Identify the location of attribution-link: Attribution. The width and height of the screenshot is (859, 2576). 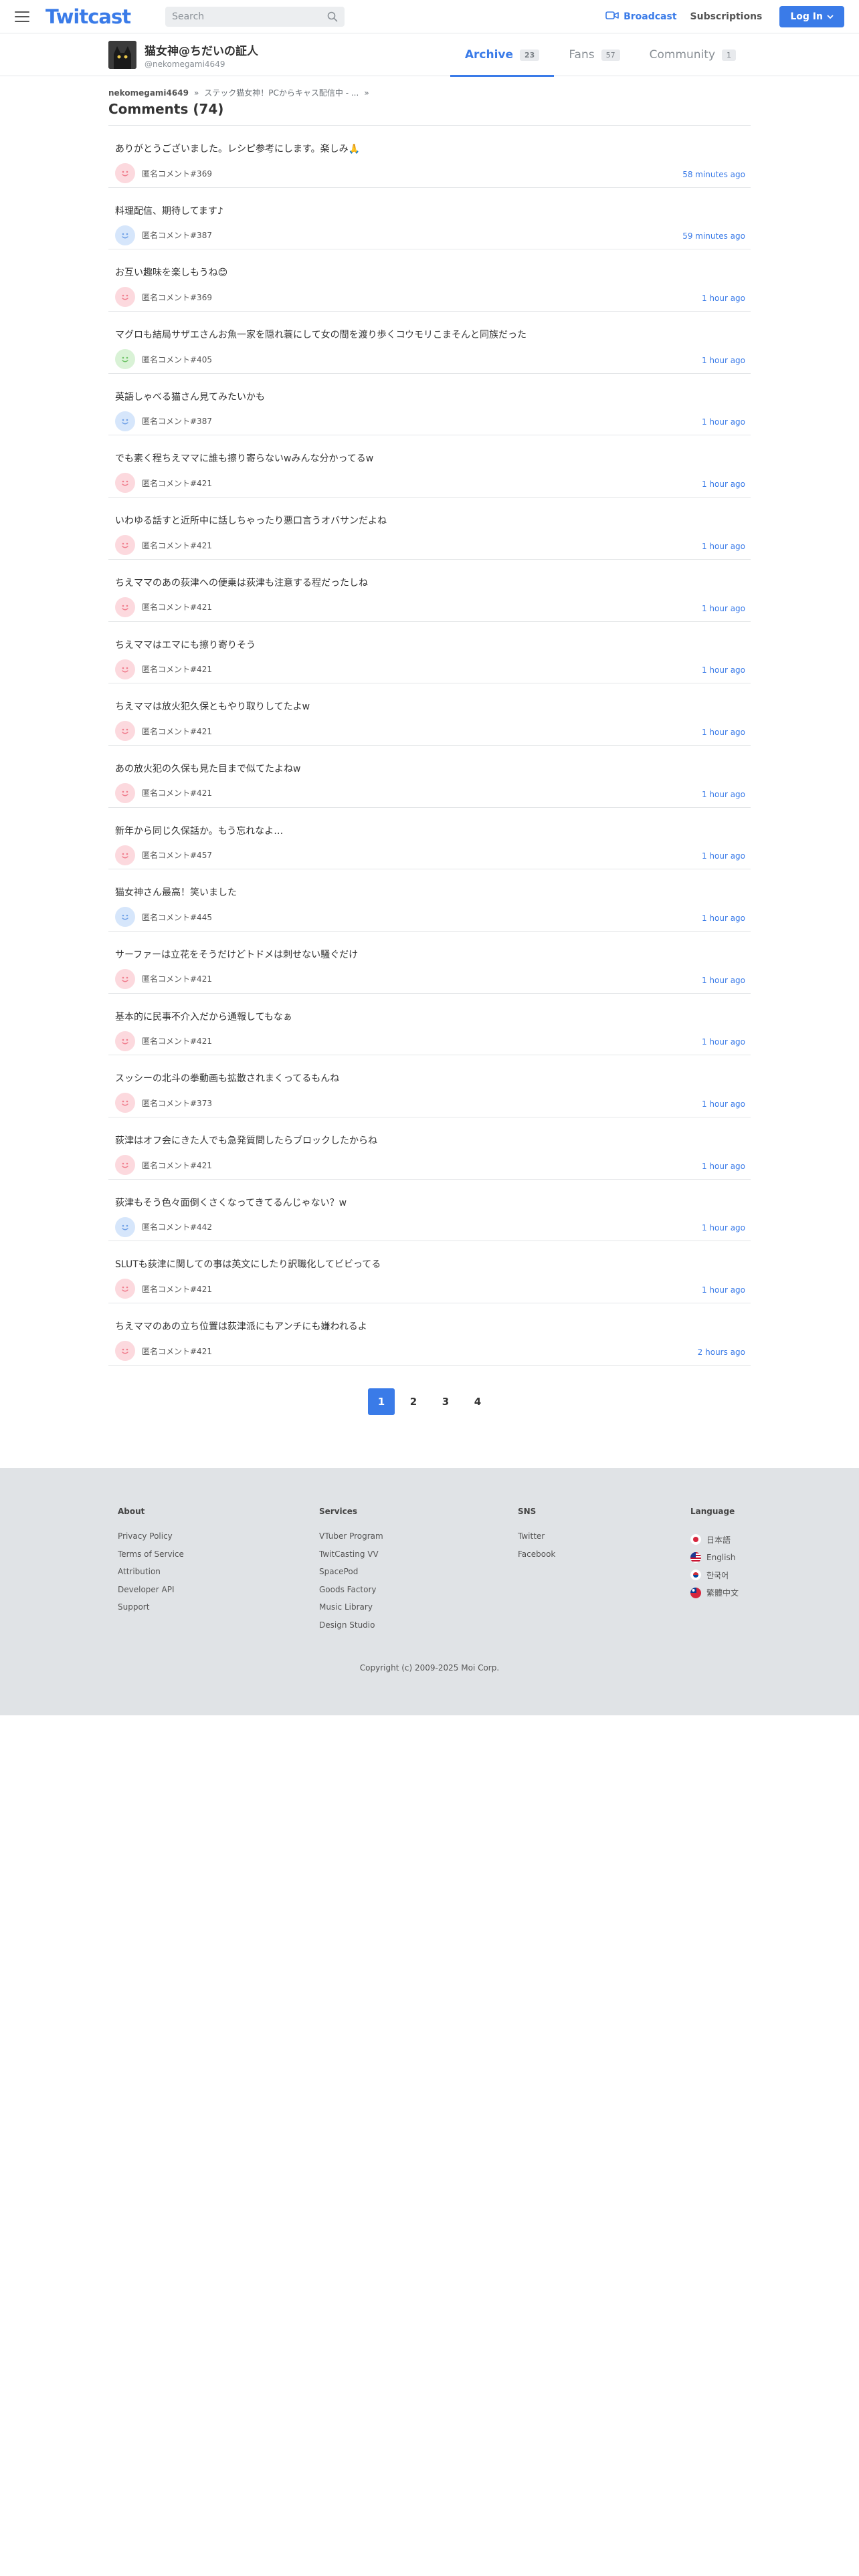
(151, 1575).